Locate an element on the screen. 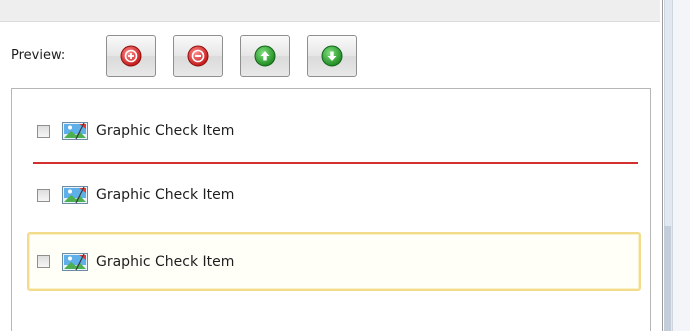 This screenshot has height=331, width=690. top-bar is located at coordinates (330, 11).